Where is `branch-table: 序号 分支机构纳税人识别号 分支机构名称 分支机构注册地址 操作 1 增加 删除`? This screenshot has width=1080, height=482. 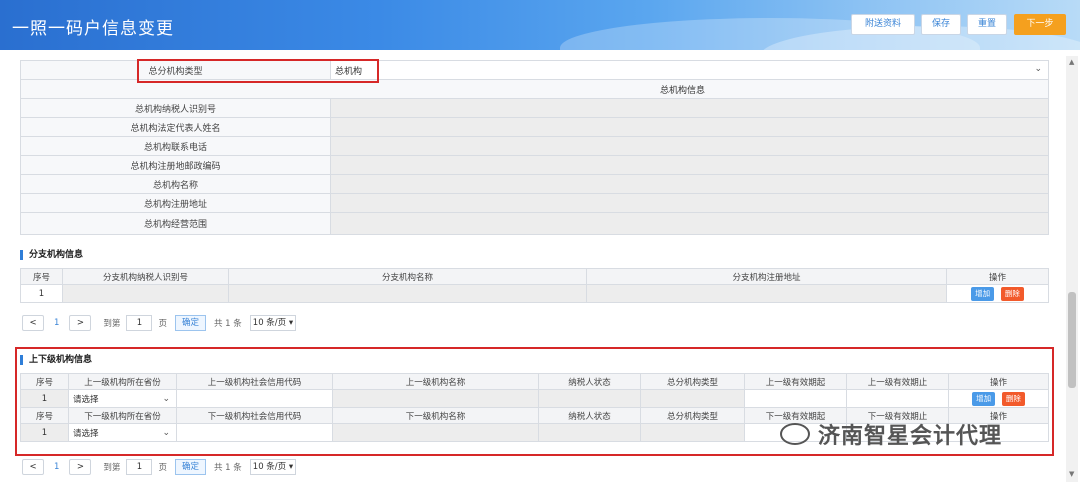
branch-table: 序号 分支机构纳税人识别号 分支机构名称 分支机构注册地址 操作 1 增加 删除 is located at coordinates (534, 285).